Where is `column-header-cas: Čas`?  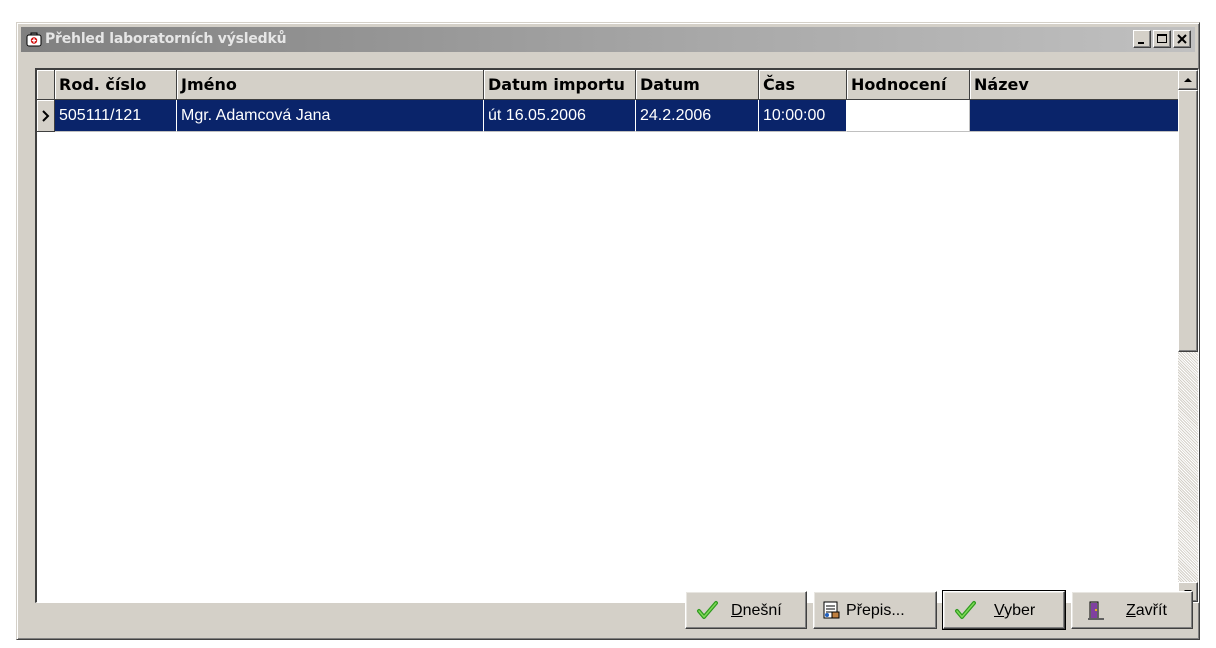 column-header-cas: Čas is located at coordinates (803, 85).